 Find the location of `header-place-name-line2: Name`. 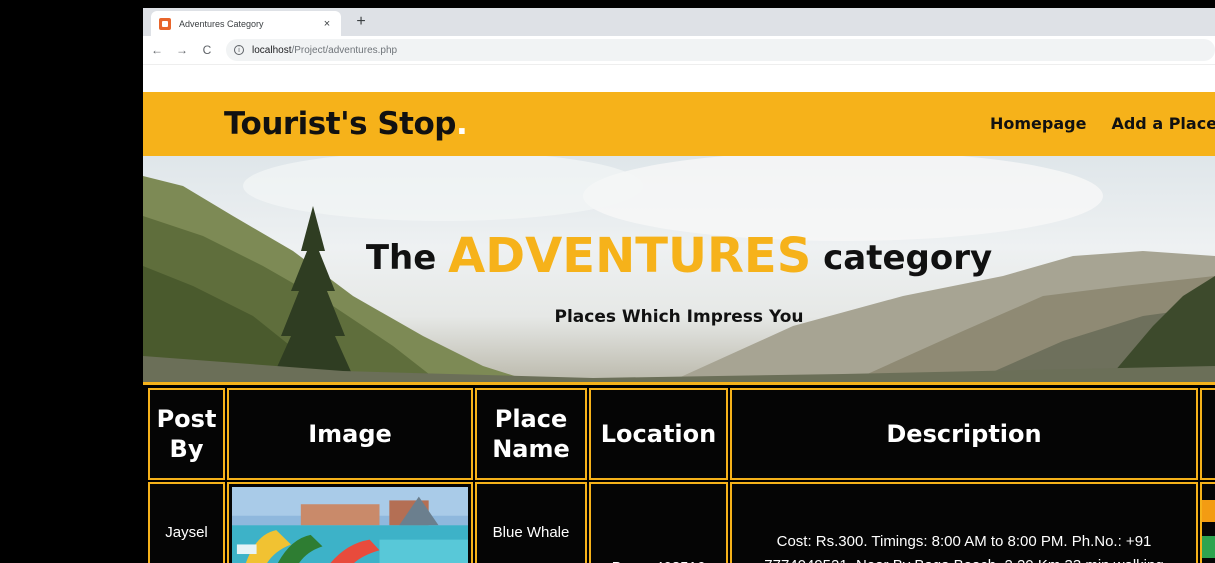

header-place-name-line2: Name is located at coordinates (531, 449).